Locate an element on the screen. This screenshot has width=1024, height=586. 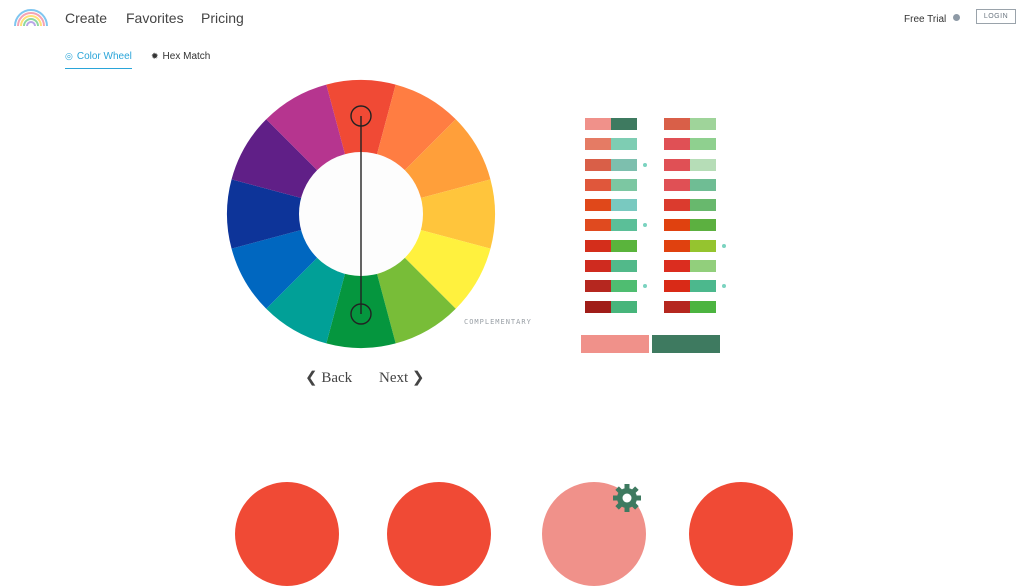
selected-color-complement is located at coordinates (686, 344).